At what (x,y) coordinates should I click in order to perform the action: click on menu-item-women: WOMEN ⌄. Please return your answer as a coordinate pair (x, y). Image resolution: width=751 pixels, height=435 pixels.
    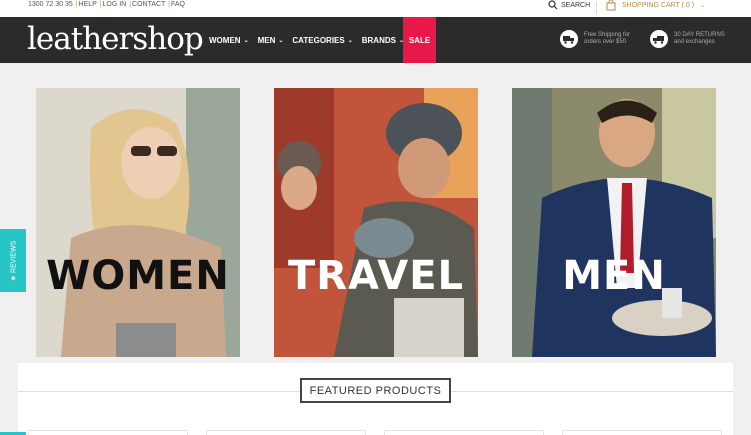
    Looking at the image, I should click on (229, 40).